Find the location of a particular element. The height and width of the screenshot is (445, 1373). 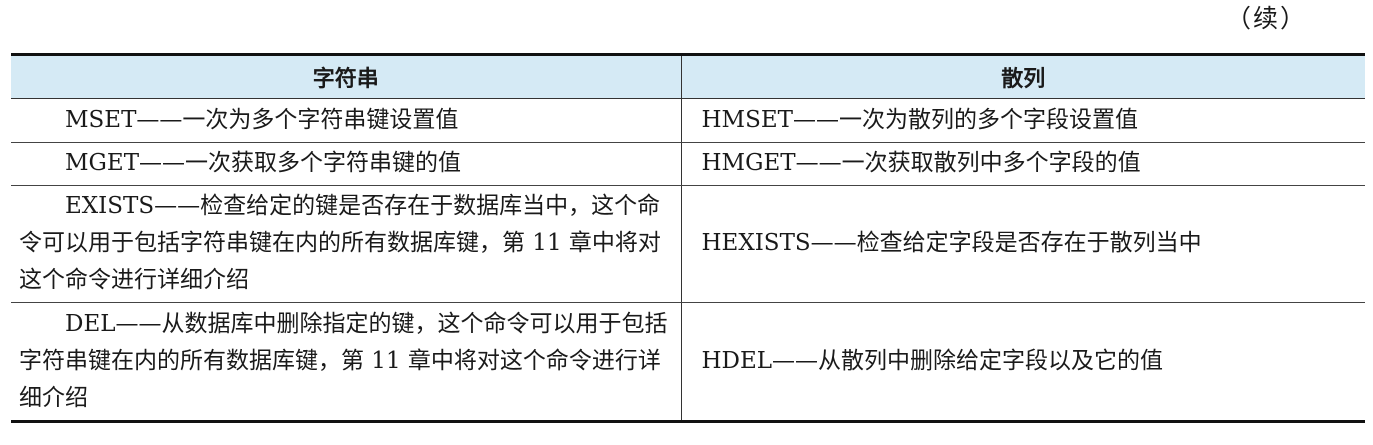

cell-string-mset: MSET——一次为多个字符串键设置值 is located at coordinates (346, 120).